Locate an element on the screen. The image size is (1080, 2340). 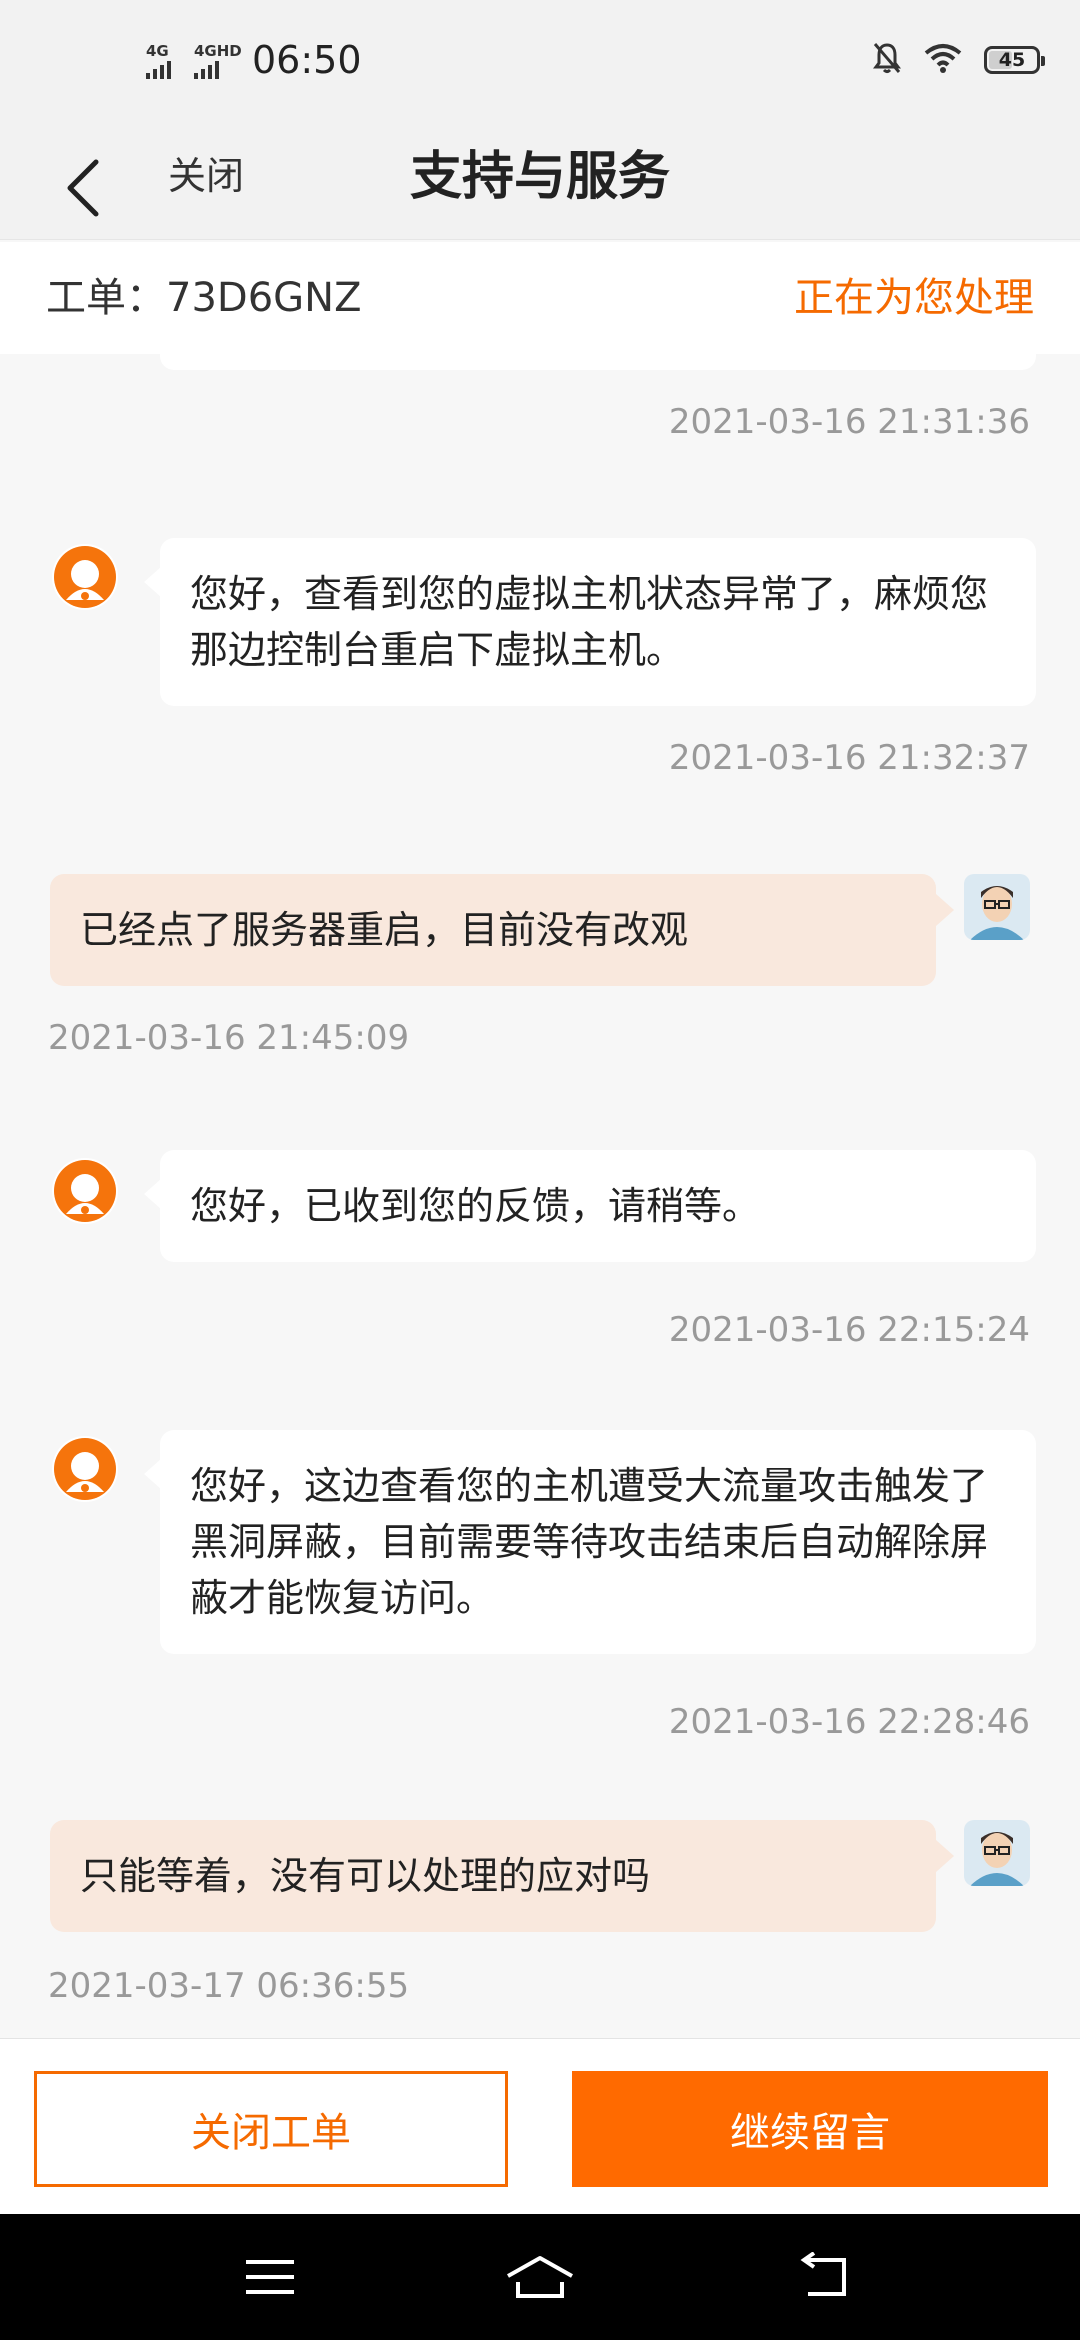
status-time: 06:50 is located at coordinates (307, 60).